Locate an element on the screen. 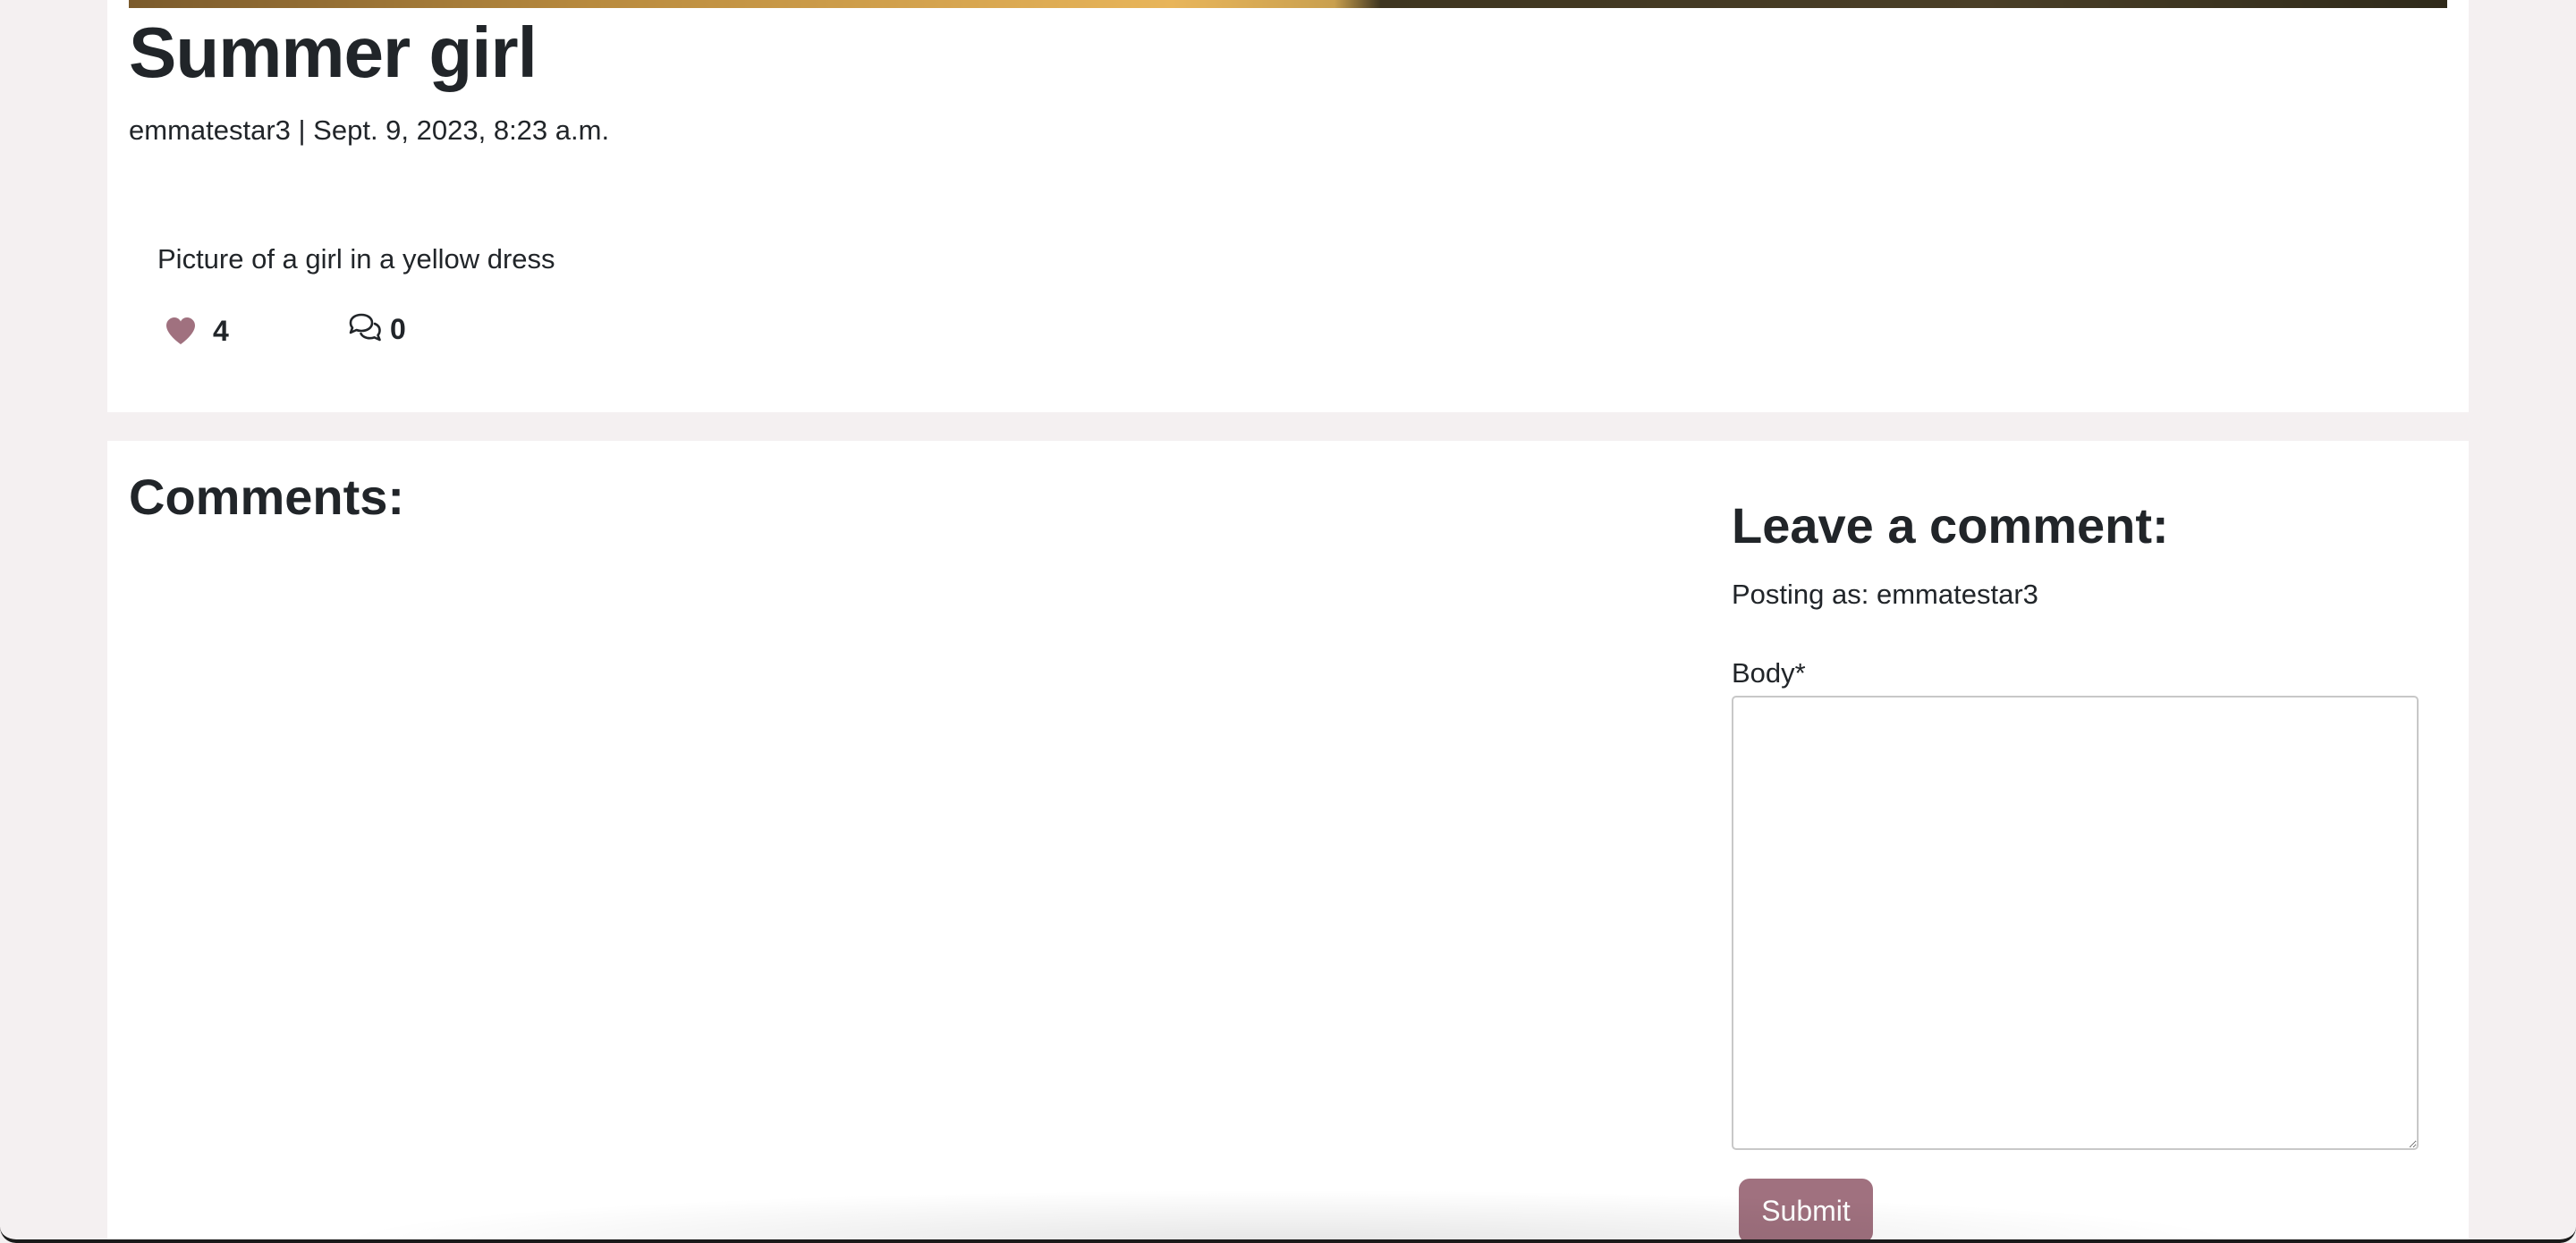 The height and width of the screenshot is (1243, 2576). posting-as-text: Posting as: emmatestar3 is located at coordinates (1885, 594).